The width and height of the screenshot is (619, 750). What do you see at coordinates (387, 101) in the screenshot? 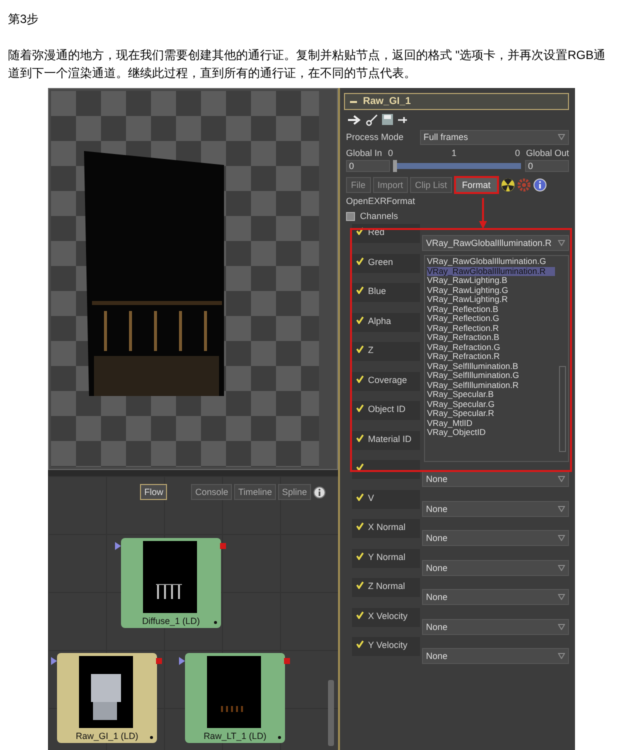
I see `tool-title: Raw_GI_1` at bounding box center [387, 101].